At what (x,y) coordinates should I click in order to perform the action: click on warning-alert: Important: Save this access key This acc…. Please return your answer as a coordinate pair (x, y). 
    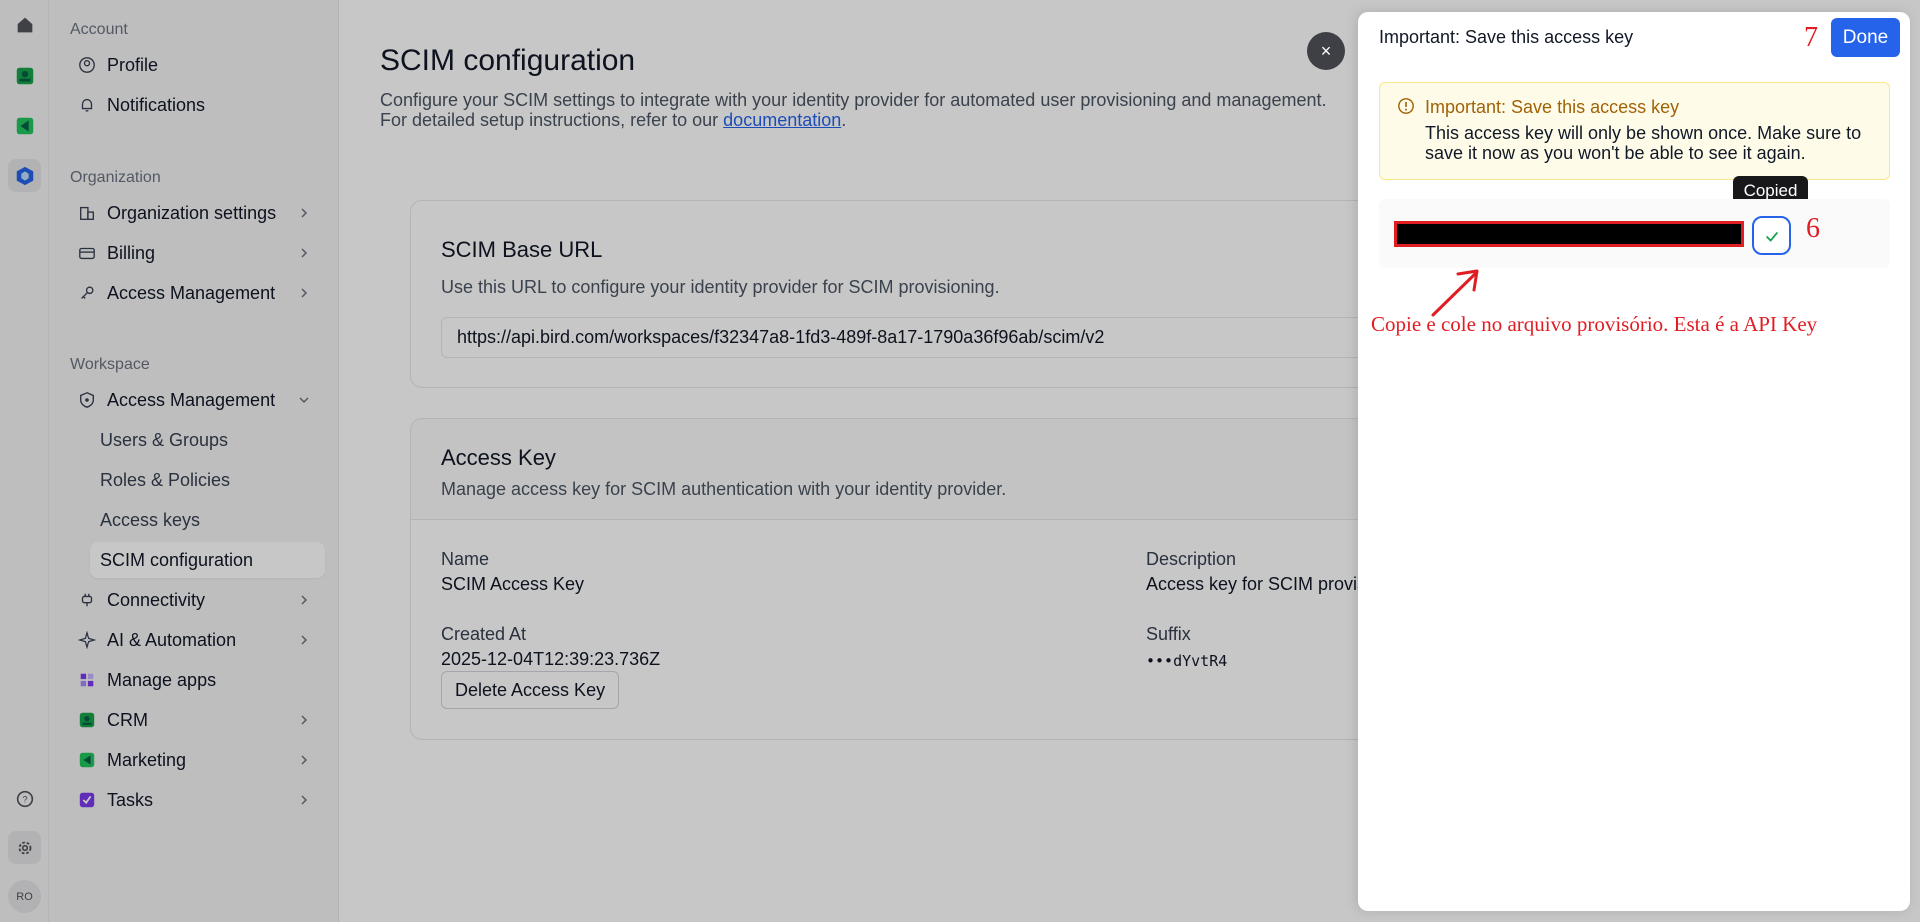
    Looking at the image, I should click on (1634, 131).